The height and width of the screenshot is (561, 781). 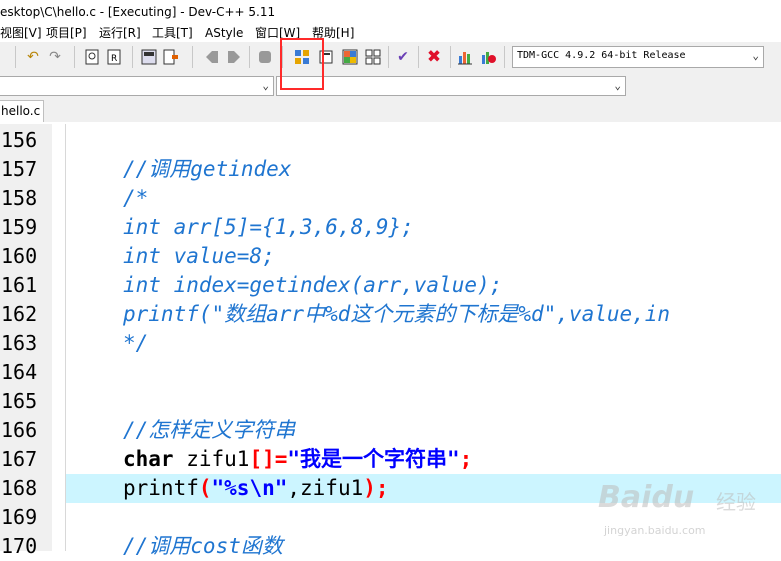 What do you see at coordinates (265, 57) in the screenshot?
I see `toggle-comment-icon` at bounding box center [265, 57].